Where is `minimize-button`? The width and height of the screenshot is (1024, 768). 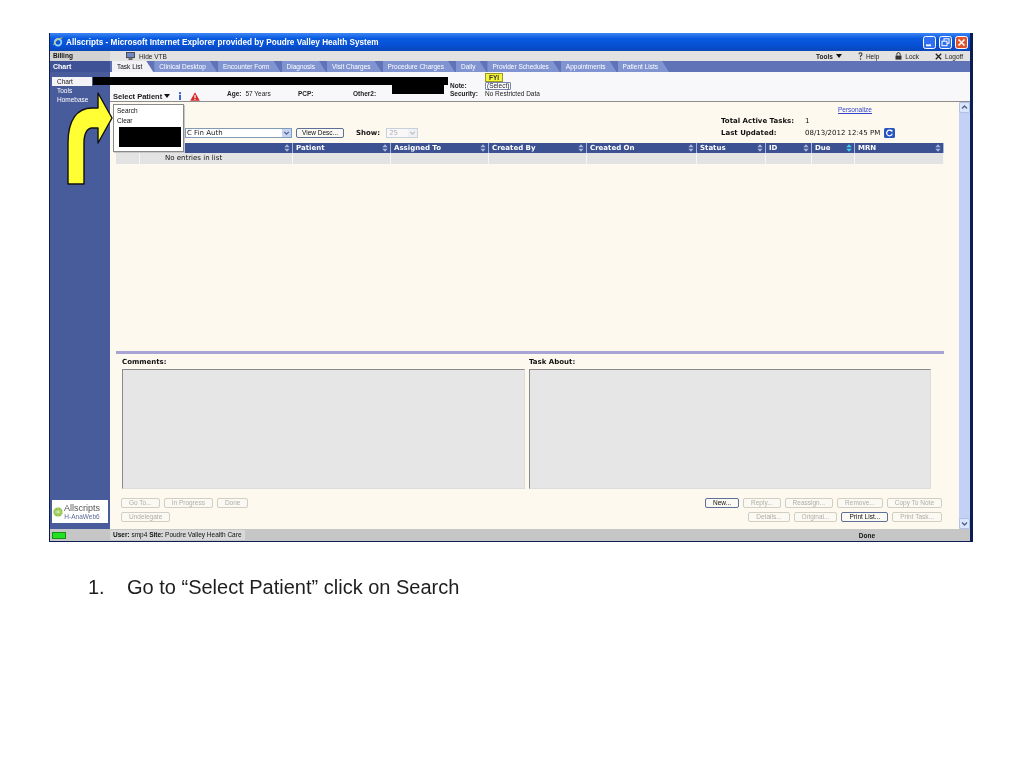 minimize-button is located at coordinates (929, 42).